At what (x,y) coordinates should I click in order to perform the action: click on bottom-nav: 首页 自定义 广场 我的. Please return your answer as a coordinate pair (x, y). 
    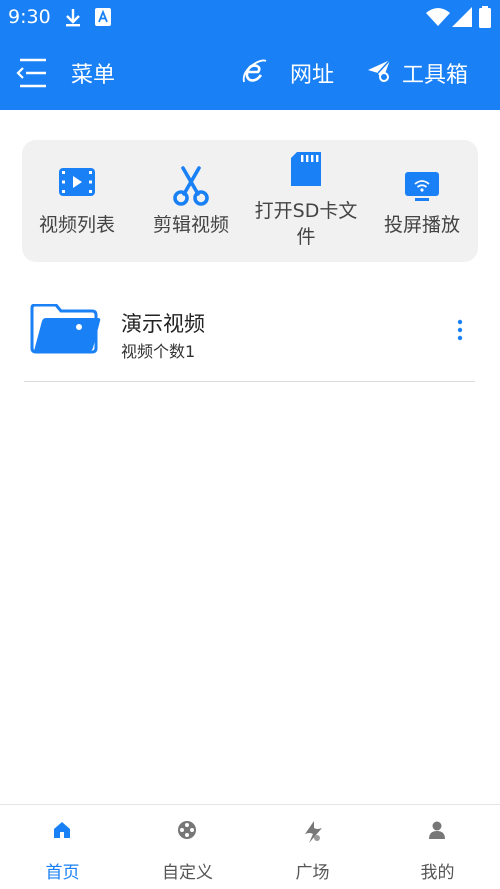
    Looking at the image, I should click on (250, 846).